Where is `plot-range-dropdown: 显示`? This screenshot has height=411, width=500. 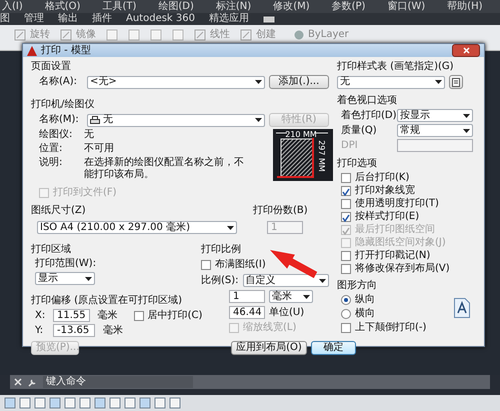 plot-range-dropdown: 显示 is located at coordinates (65, 278).